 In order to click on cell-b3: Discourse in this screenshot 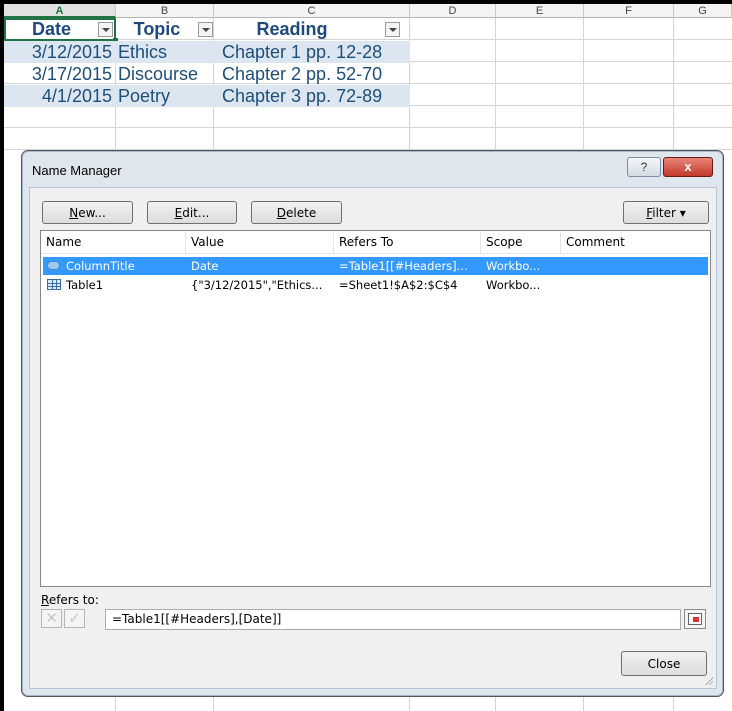, I will do `click(166, 74)`.